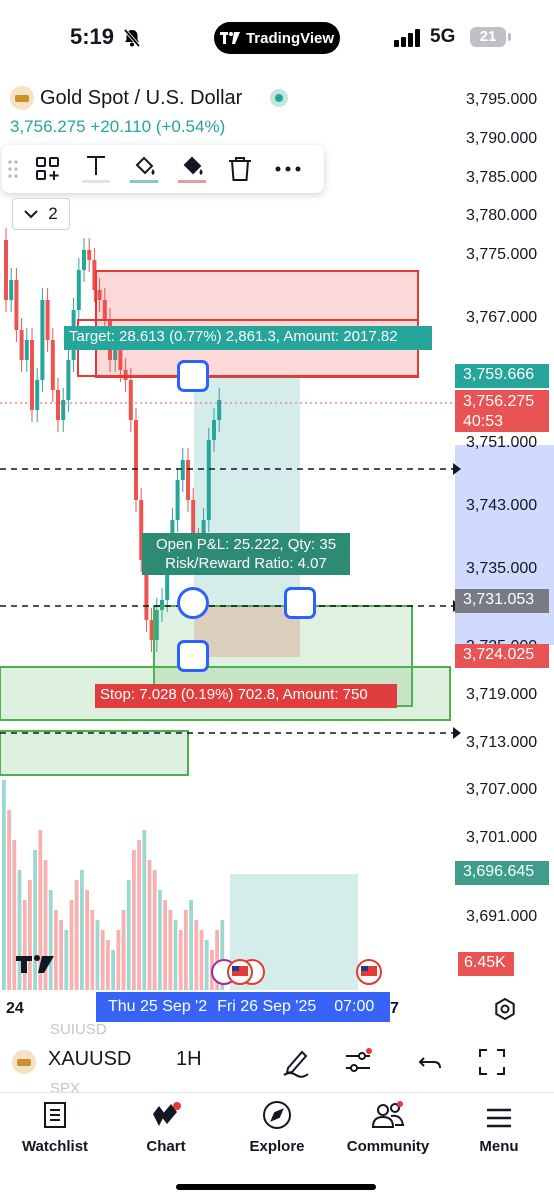  I want to click on price-tick: 3,735.000, so click(502, 568).